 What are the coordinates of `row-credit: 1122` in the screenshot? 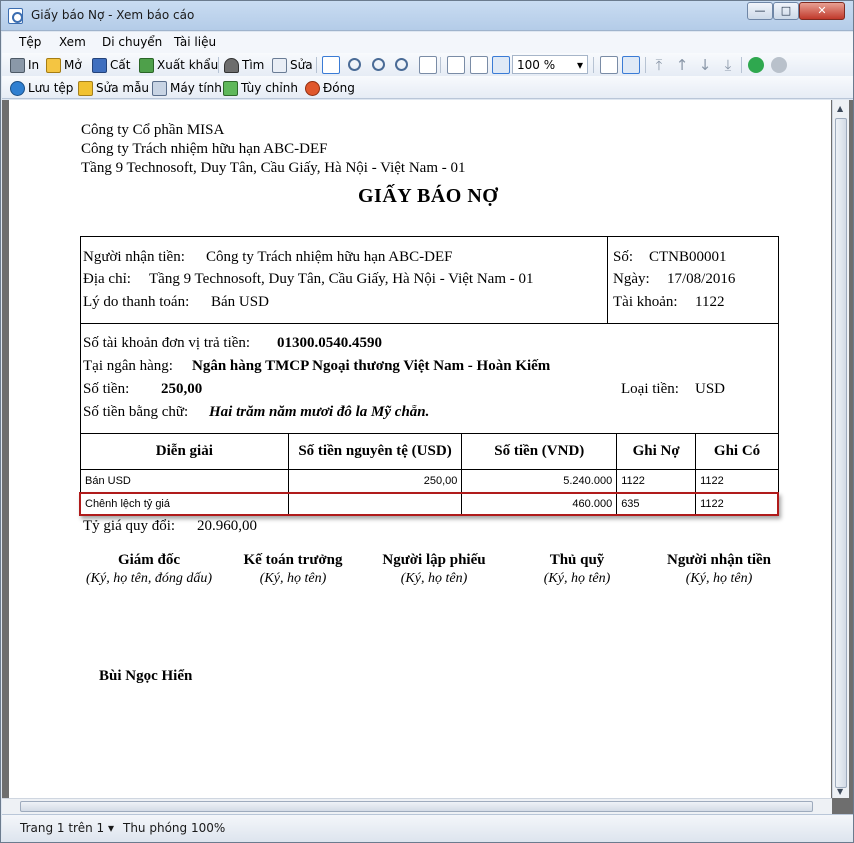 It's located at (737, 481).